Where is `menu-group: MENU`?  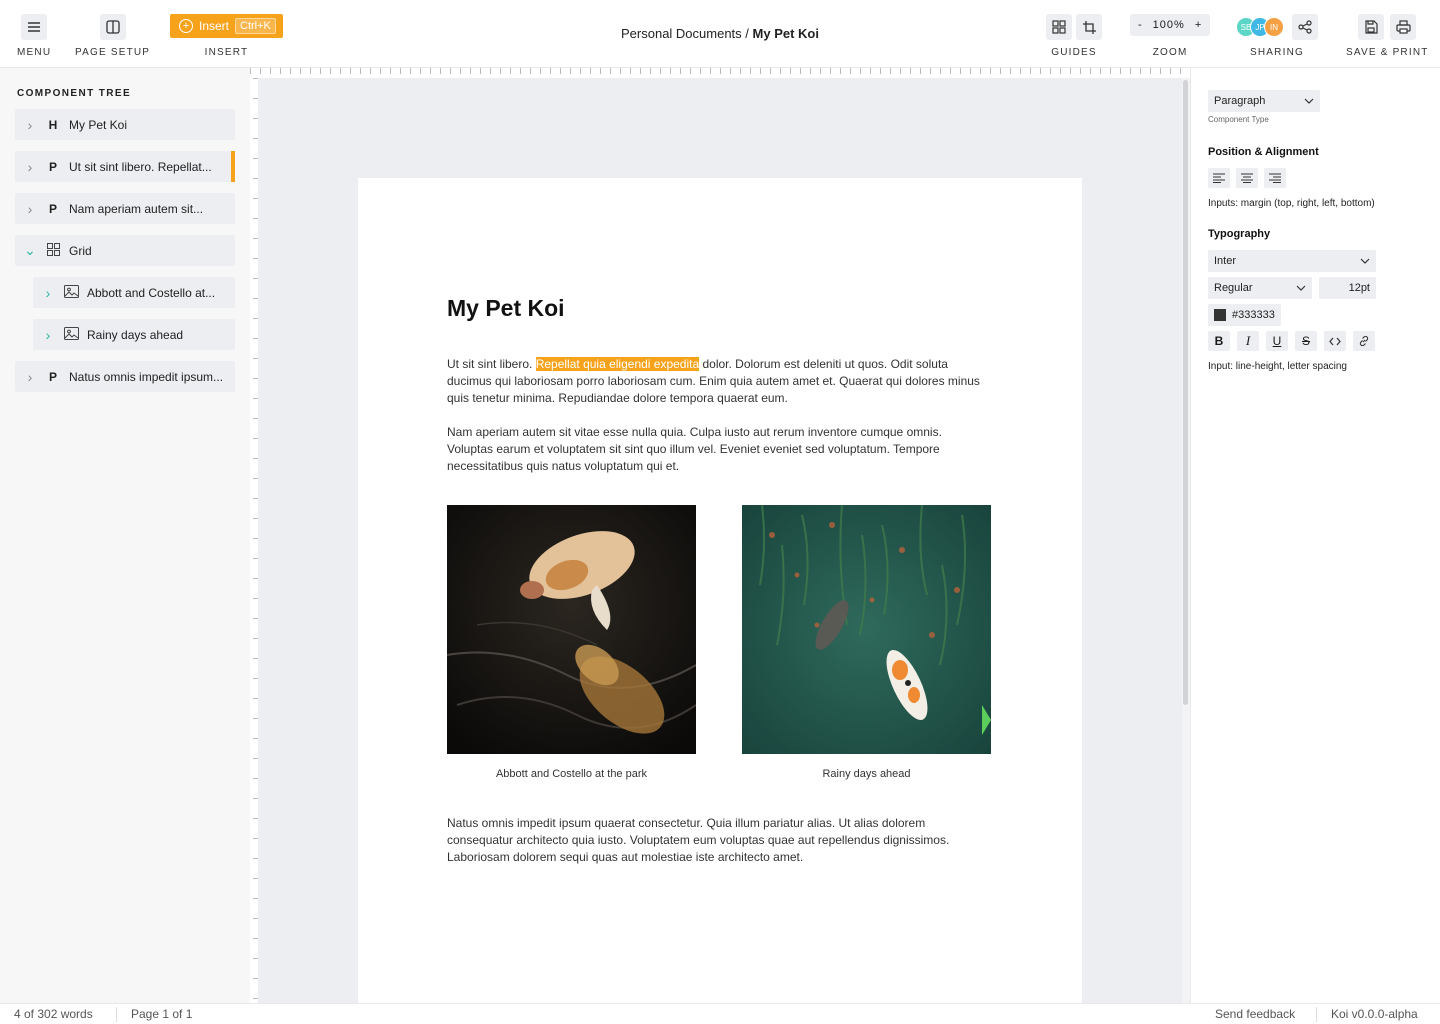 menu-group: MENU is located at coordinates (34, 36).